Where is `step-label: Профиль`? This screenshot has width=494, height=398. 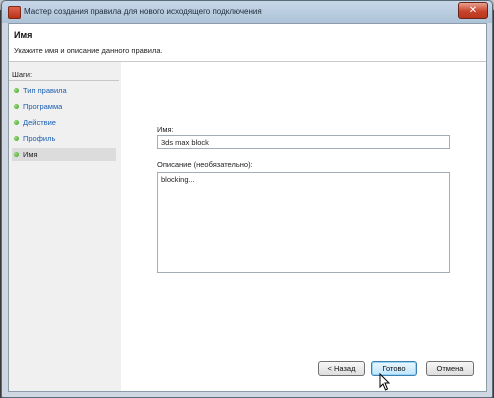 step-label: Профиль is located at coordinates (39, 138).